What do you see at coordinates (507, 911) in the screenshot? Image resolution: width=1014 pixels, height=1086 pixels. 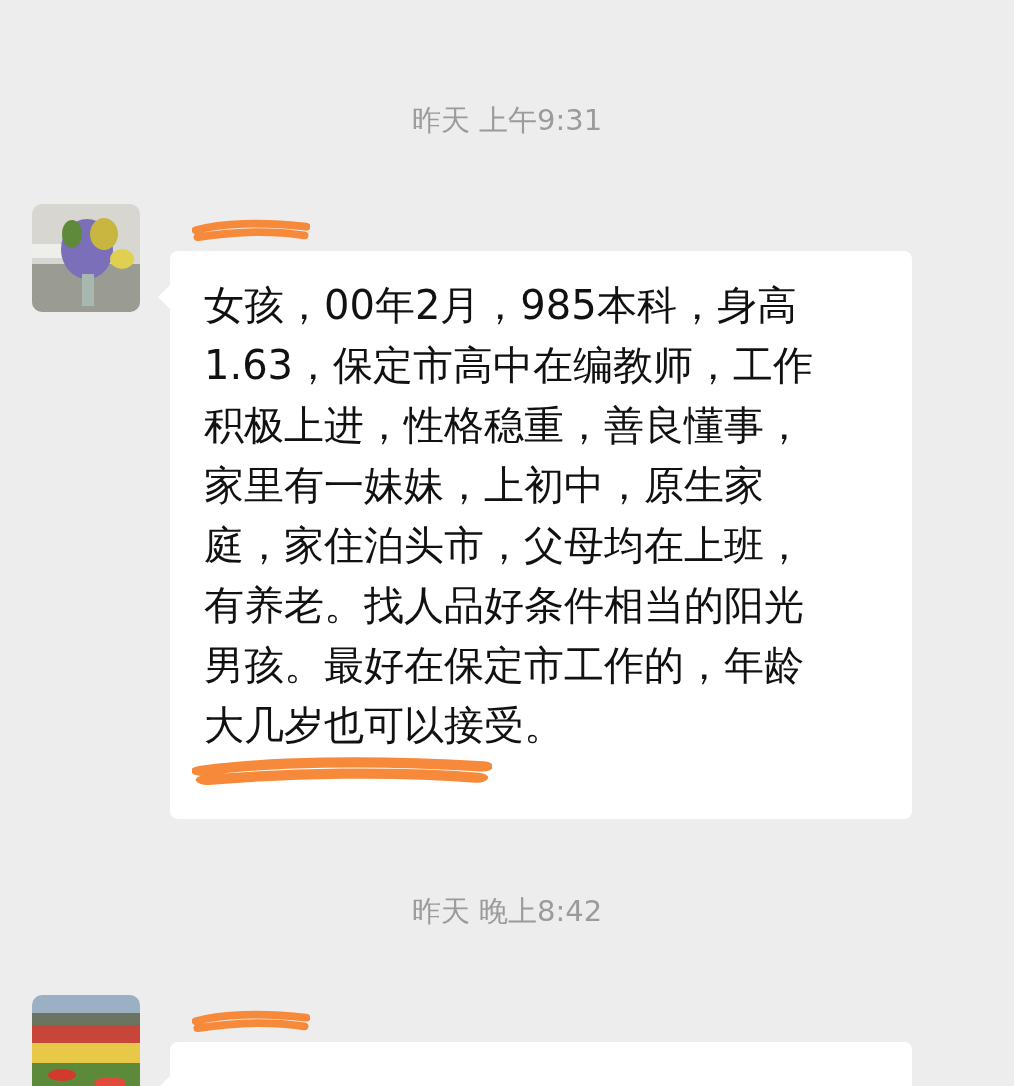 I see `timestamp: 昨天 晚上8:42` at bounding box center [507, 911].